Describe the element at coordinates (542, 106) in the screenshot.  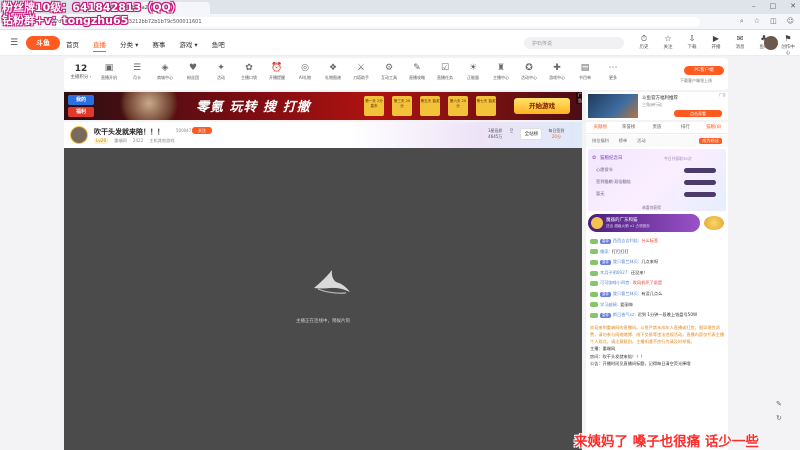
I see `start-game-button: 开始游戏` at that location.